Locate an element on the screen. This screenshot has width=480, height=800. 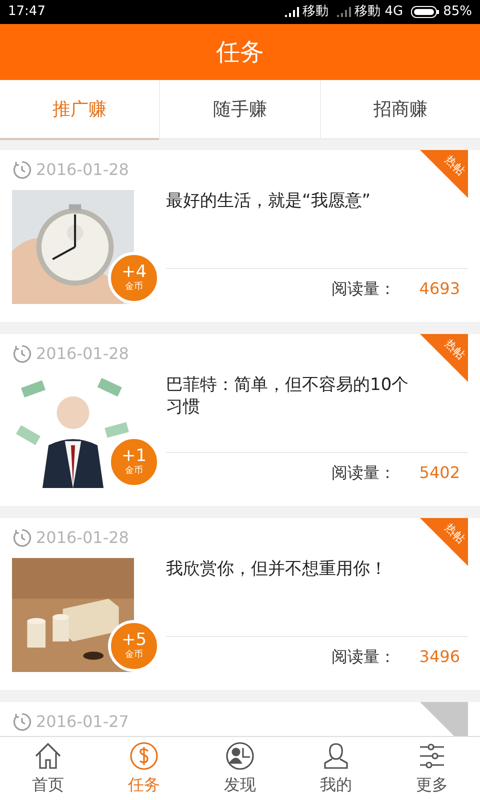
page-title: 任务 is located at coordinates (240, 52).